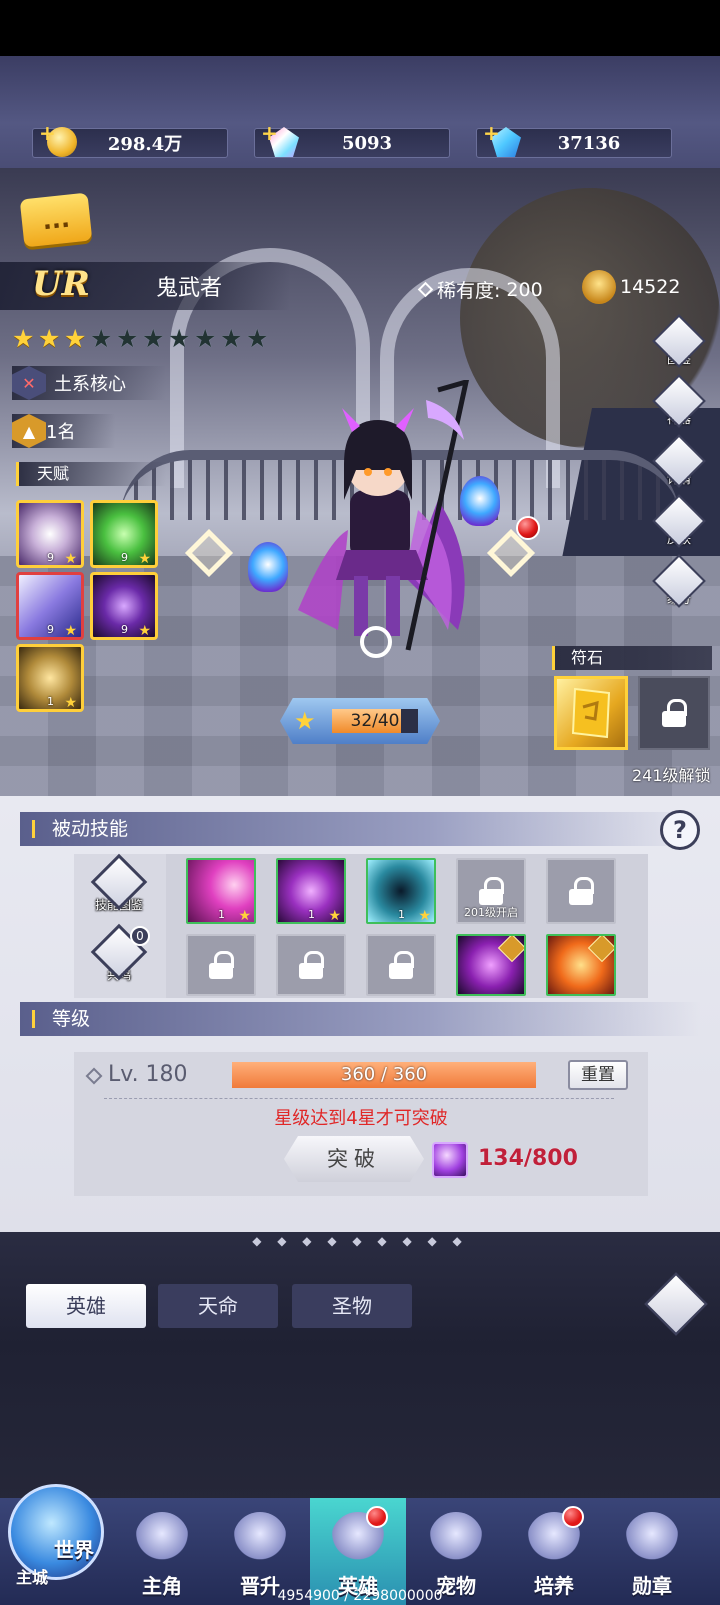  Describe the element at coordinates (375, 721) in the screenshot. I see `exp-track: 32/40` at that location.